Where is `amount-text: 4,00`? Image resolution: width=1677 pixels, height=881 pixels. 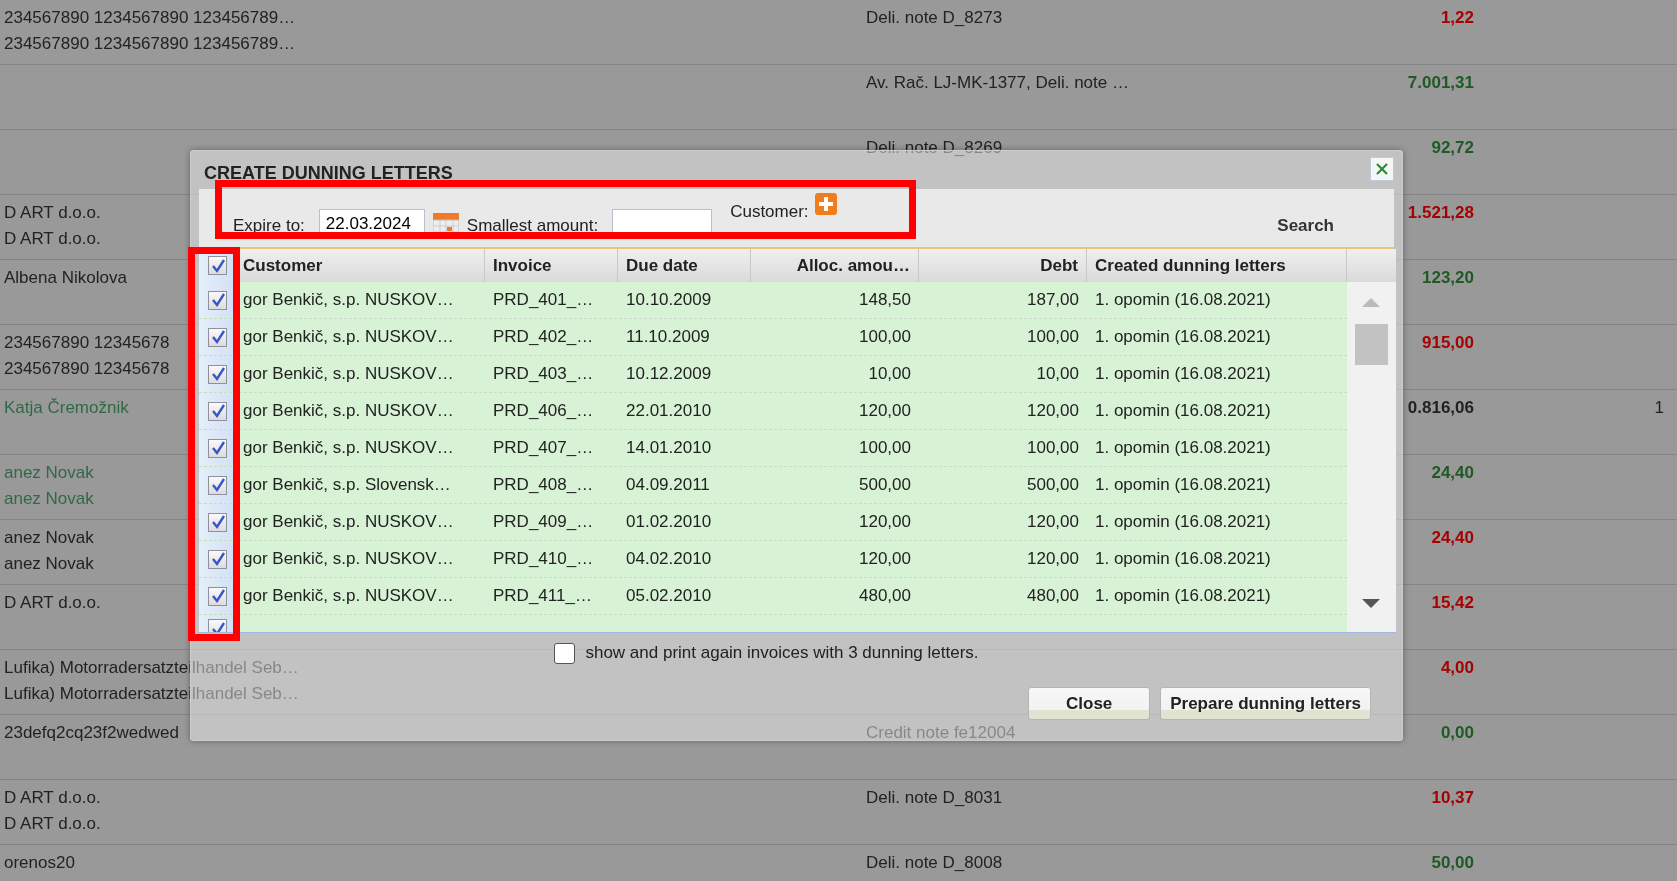 amount-text: 4,00 is located at coordinates (1457, 667).